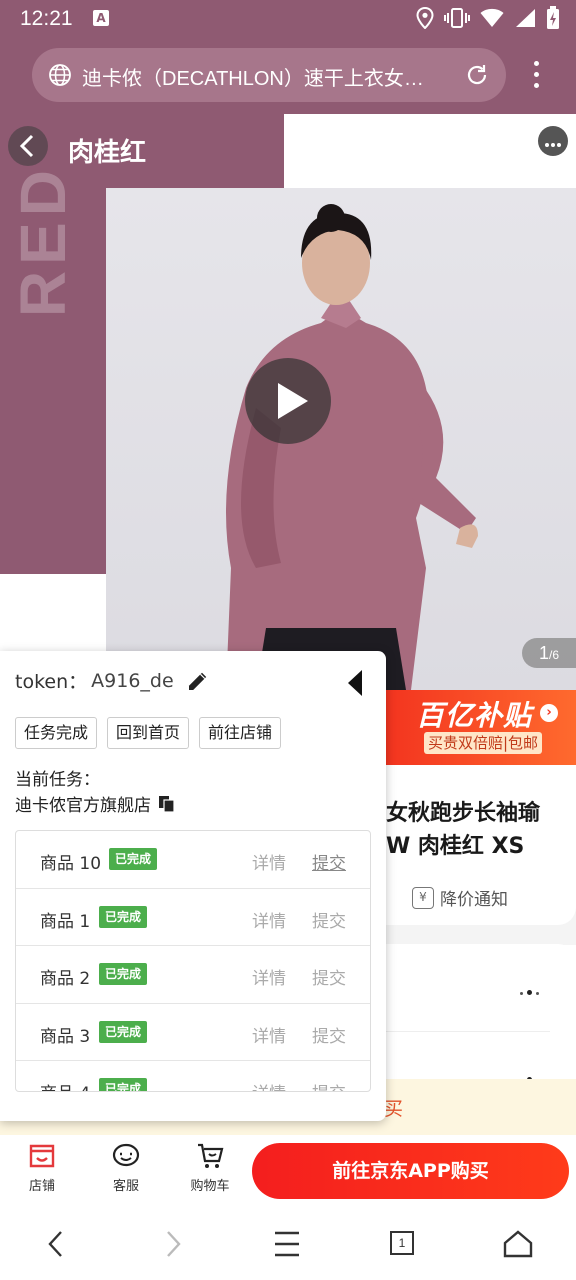 The height and width of the screenshot is (1280, 576). What do you see at coordinates (549, 713) in the screenshot?
I see `chevron-right-icon: ›` at bounding box center [549, 713].